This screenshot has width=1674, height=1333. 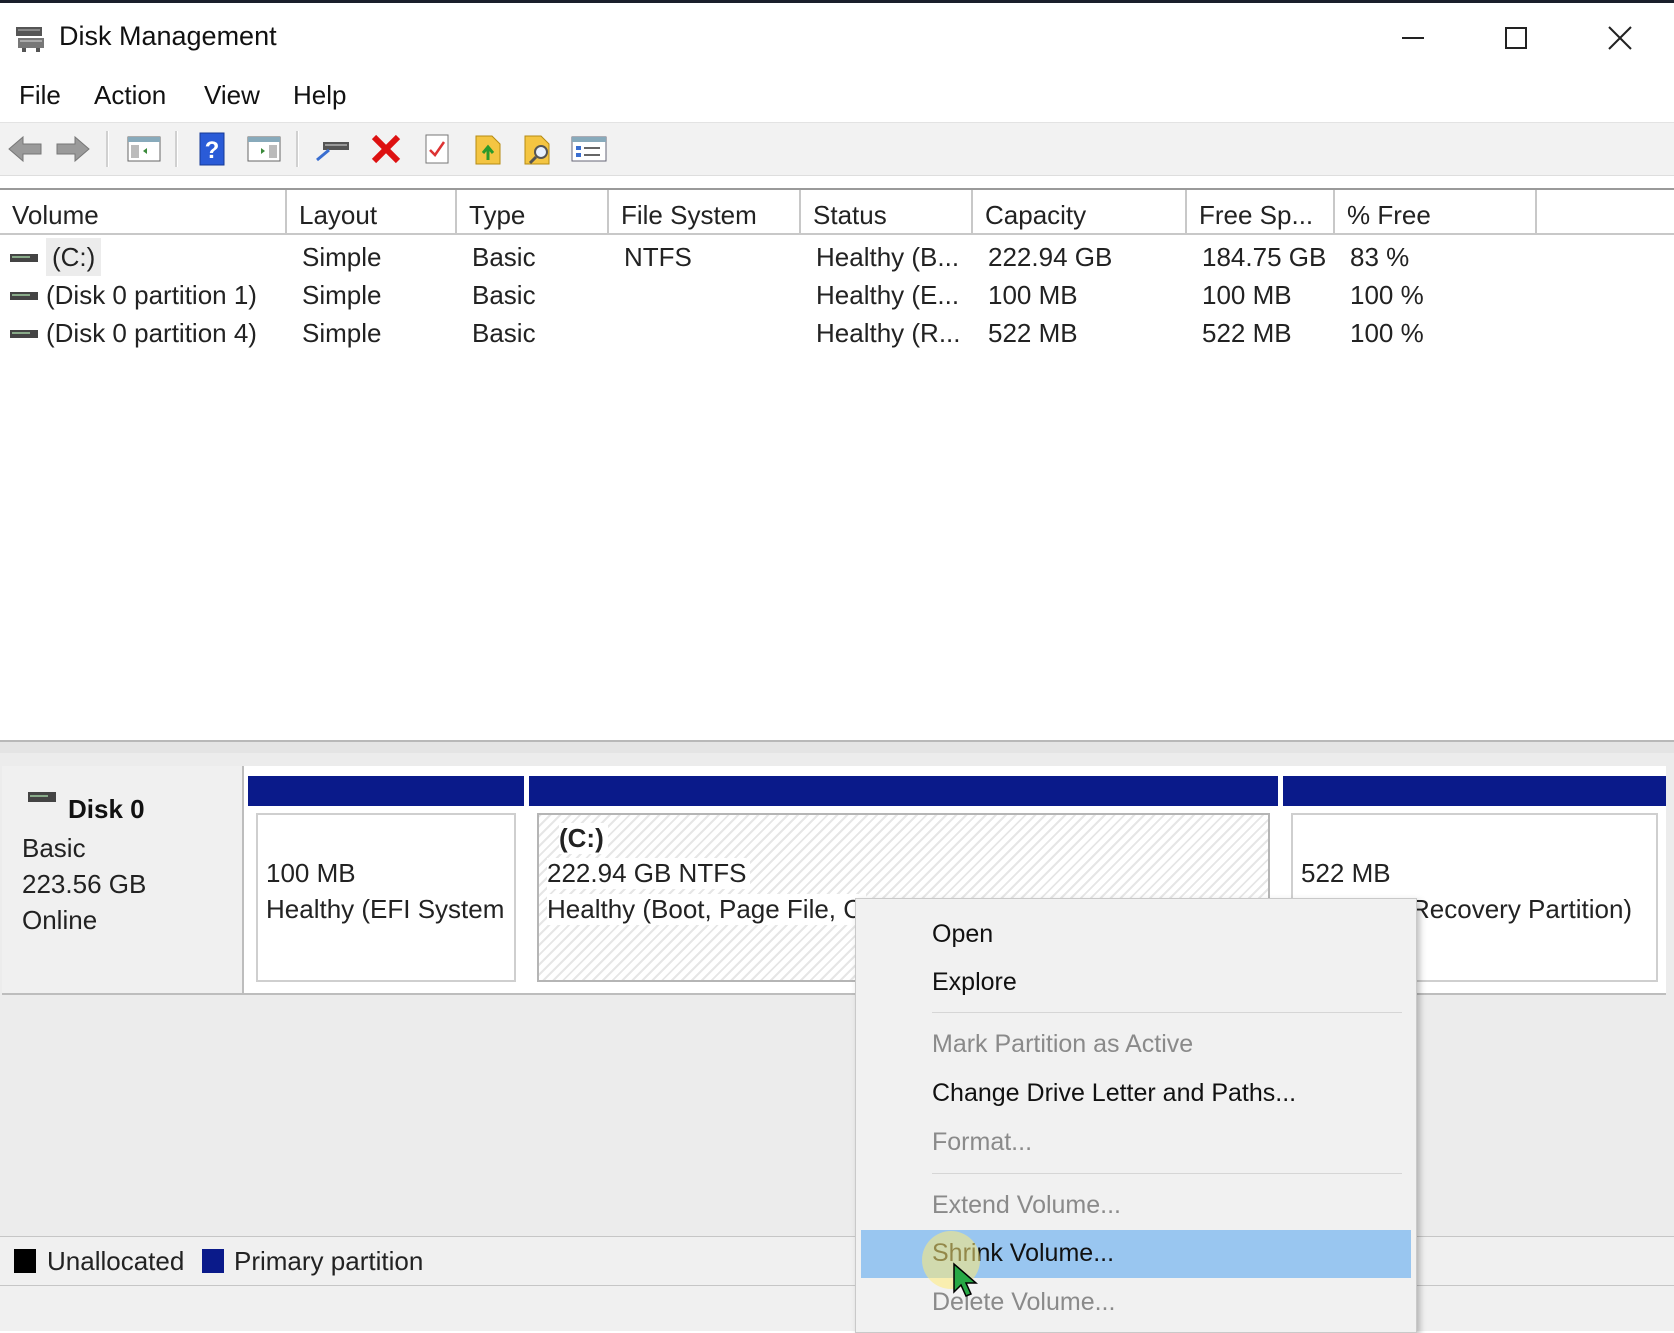 What do you see at coordinates (151, 295) in the screenshot?
I see `cell-volume: (Disk 0 partition 1)` at bounding box center [151, 295].